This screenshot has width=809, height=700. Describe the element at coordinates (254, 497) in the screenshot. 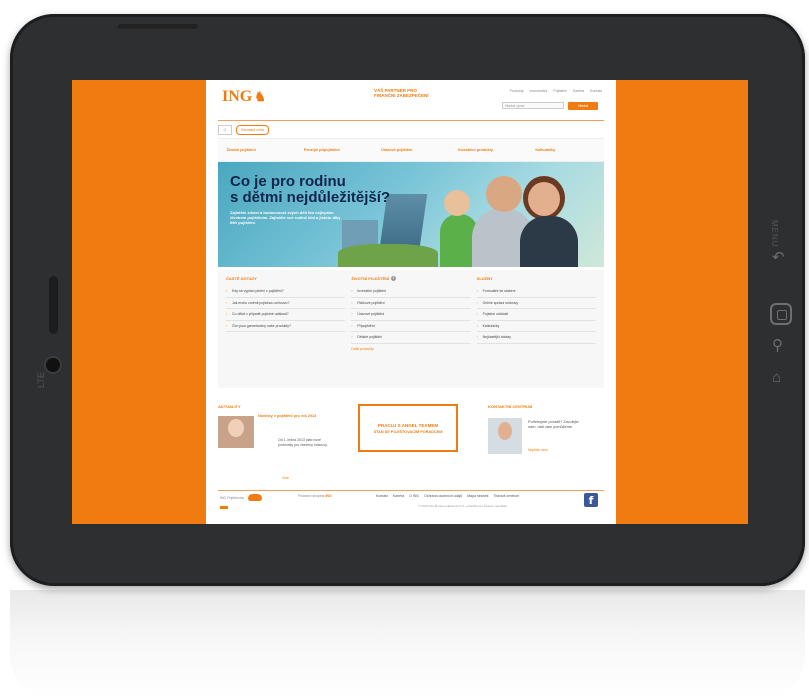

I see `cloud-icon` at that location.